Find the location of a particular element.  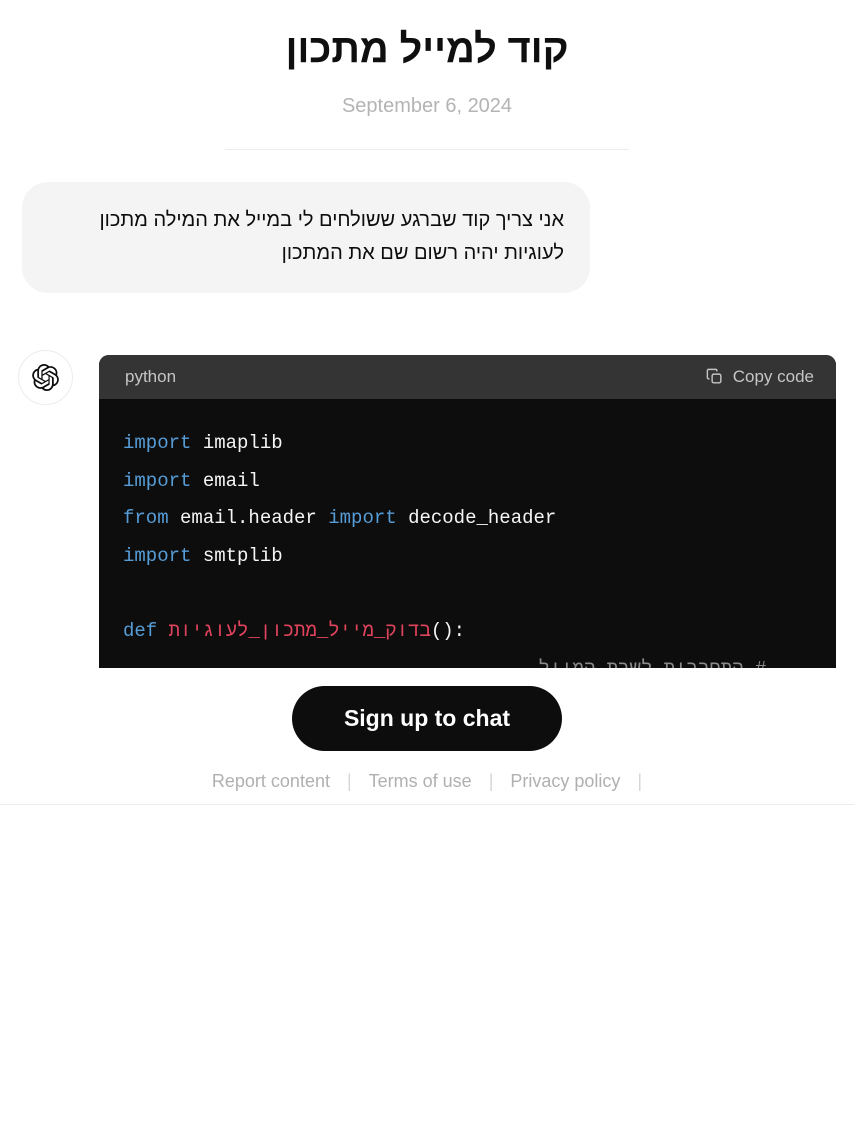

copy-code-label: Copy code is located at coordinates (773, 376).